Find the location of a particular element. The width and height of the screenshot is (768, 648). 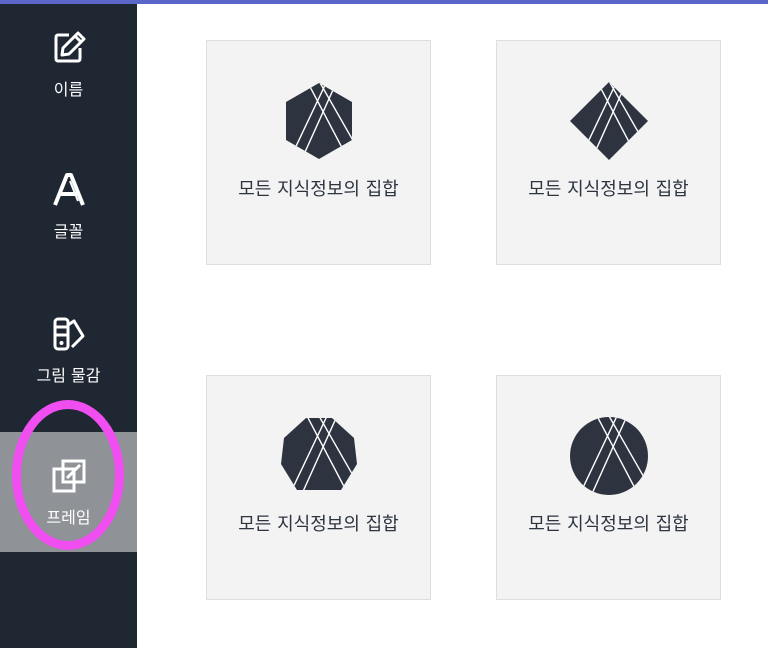

sidebar-item-font: 글꼴 is located at coordinates (68, 206).